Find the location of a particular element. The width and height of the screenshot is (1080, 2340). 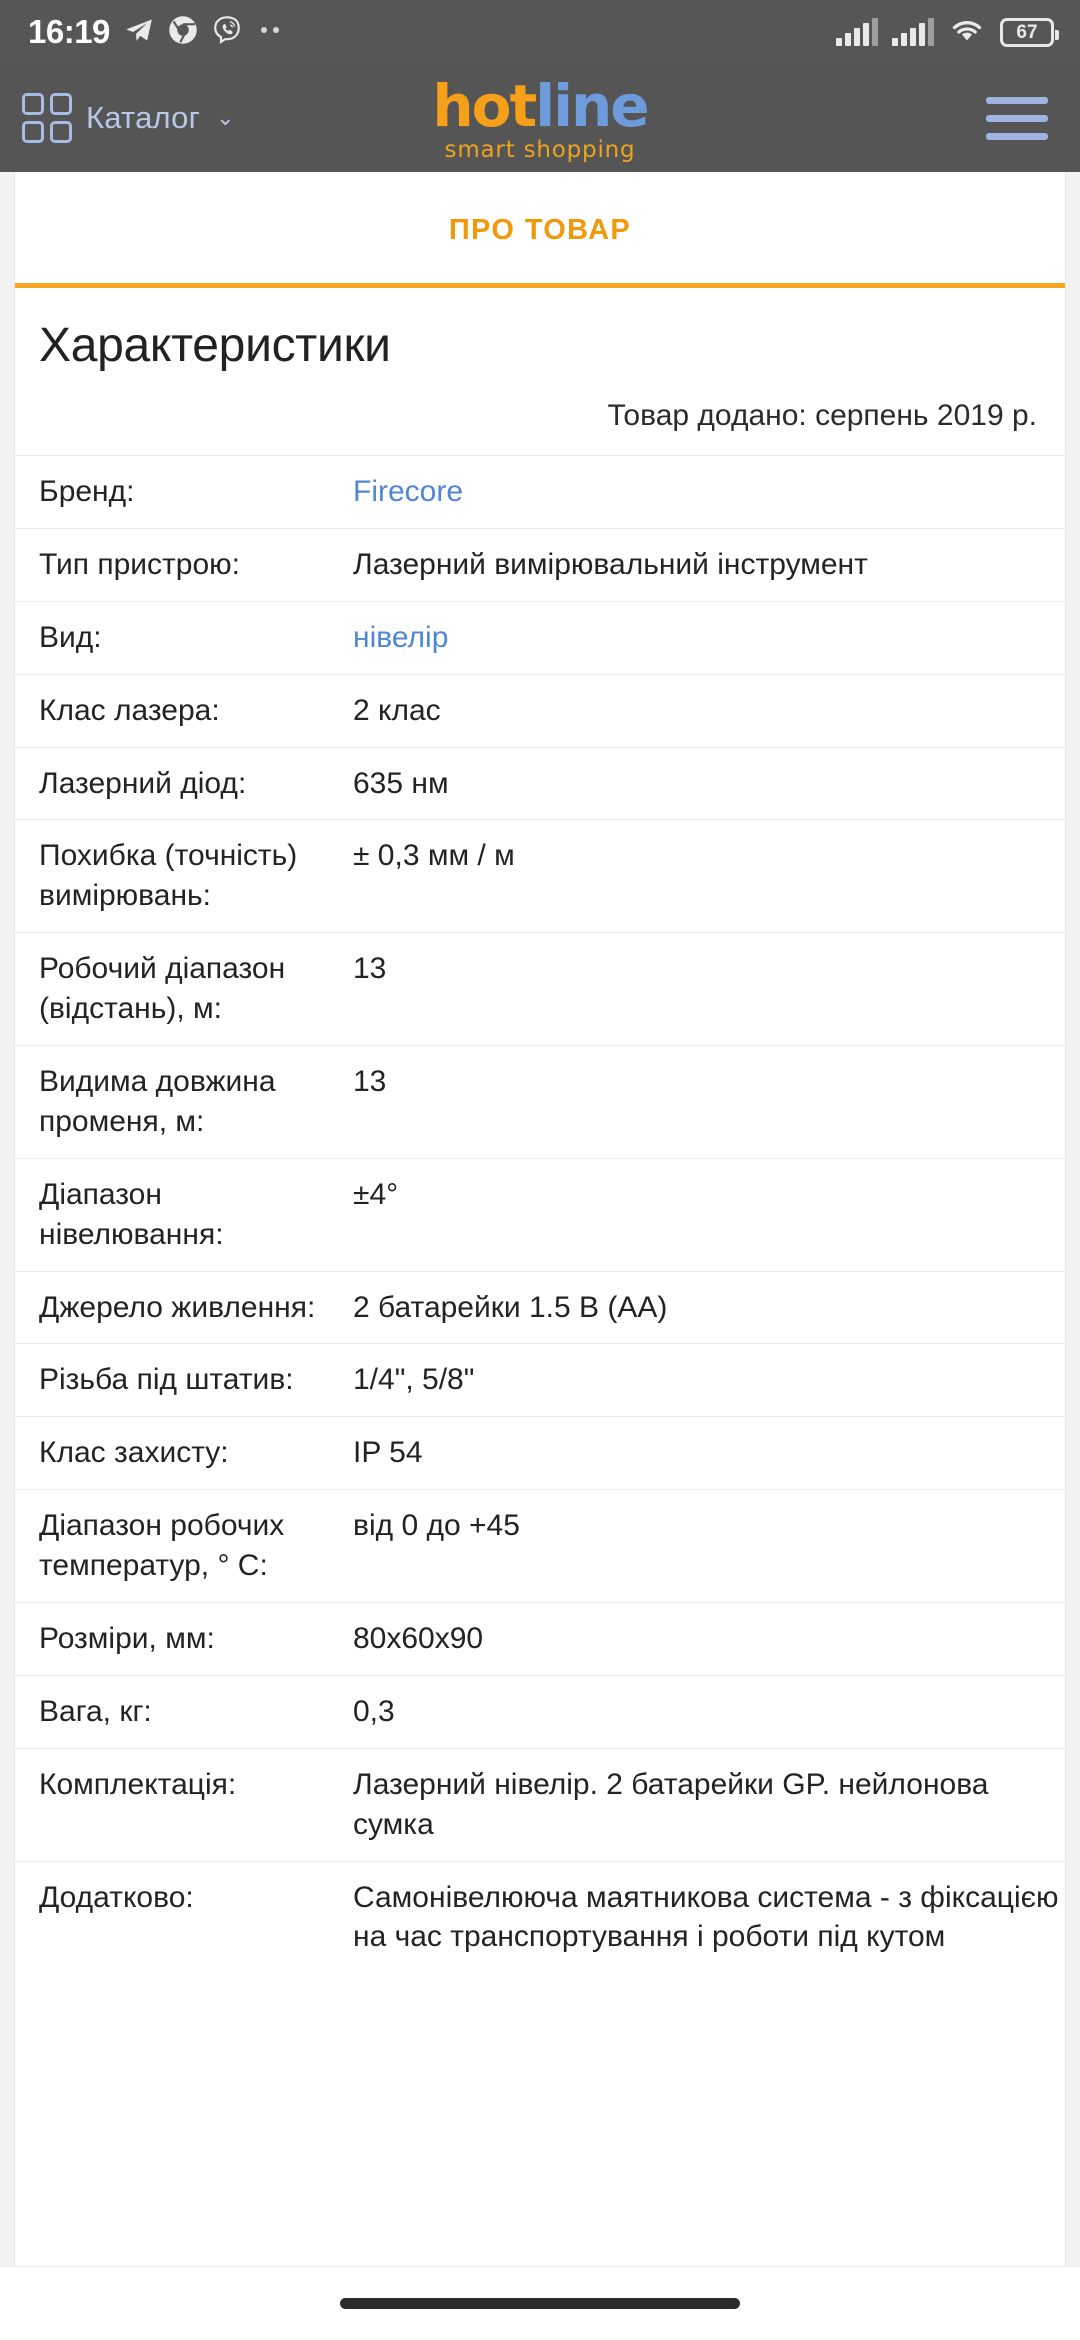

spec-label: Комплектація: is located at coordinates (138, 1784).